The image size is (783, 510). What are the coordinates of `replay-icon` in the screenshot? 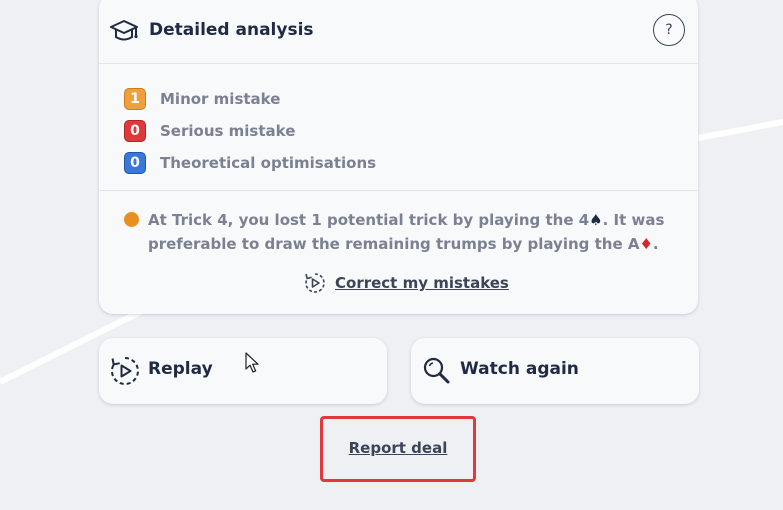 It's located at (124, 371).